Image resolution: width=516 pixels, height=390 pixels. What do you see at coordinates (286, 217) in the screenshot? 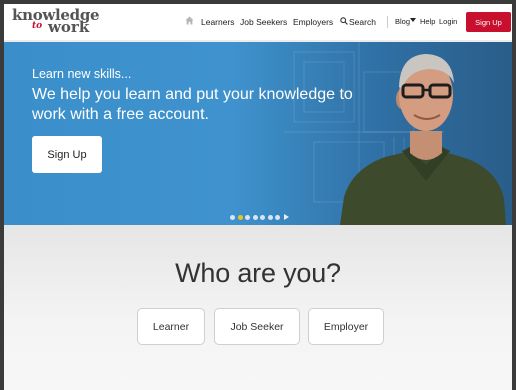
I see `play-icon` at bounding box center [286, 217].